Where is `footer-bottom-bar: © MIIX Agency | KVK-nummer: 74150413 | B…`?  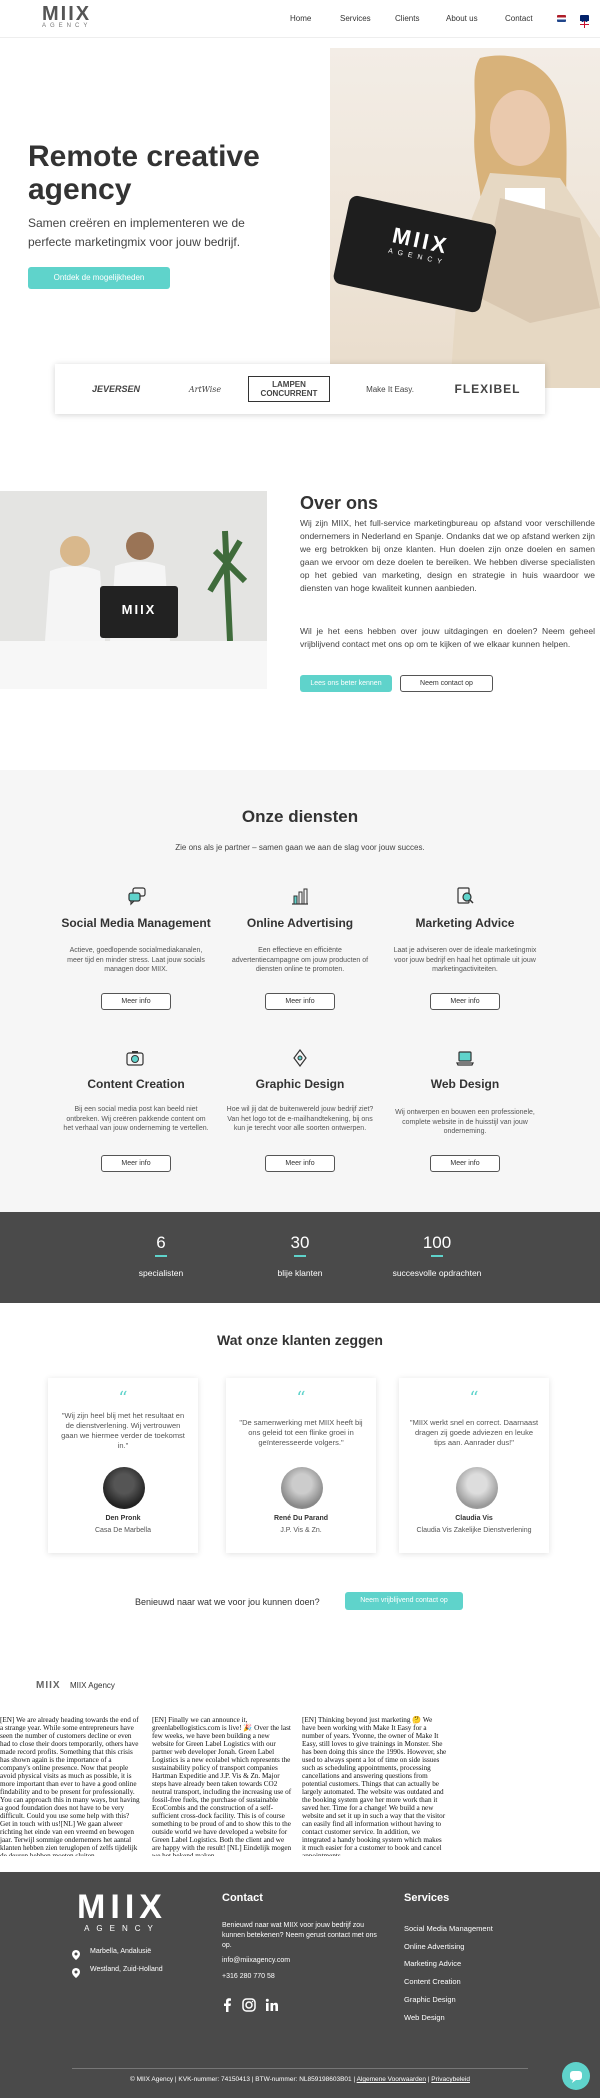 footer-bottom-bar: © MIIX Agency | KVK-nummer: 74150413 | B… is located at coordinates (300, 2079).